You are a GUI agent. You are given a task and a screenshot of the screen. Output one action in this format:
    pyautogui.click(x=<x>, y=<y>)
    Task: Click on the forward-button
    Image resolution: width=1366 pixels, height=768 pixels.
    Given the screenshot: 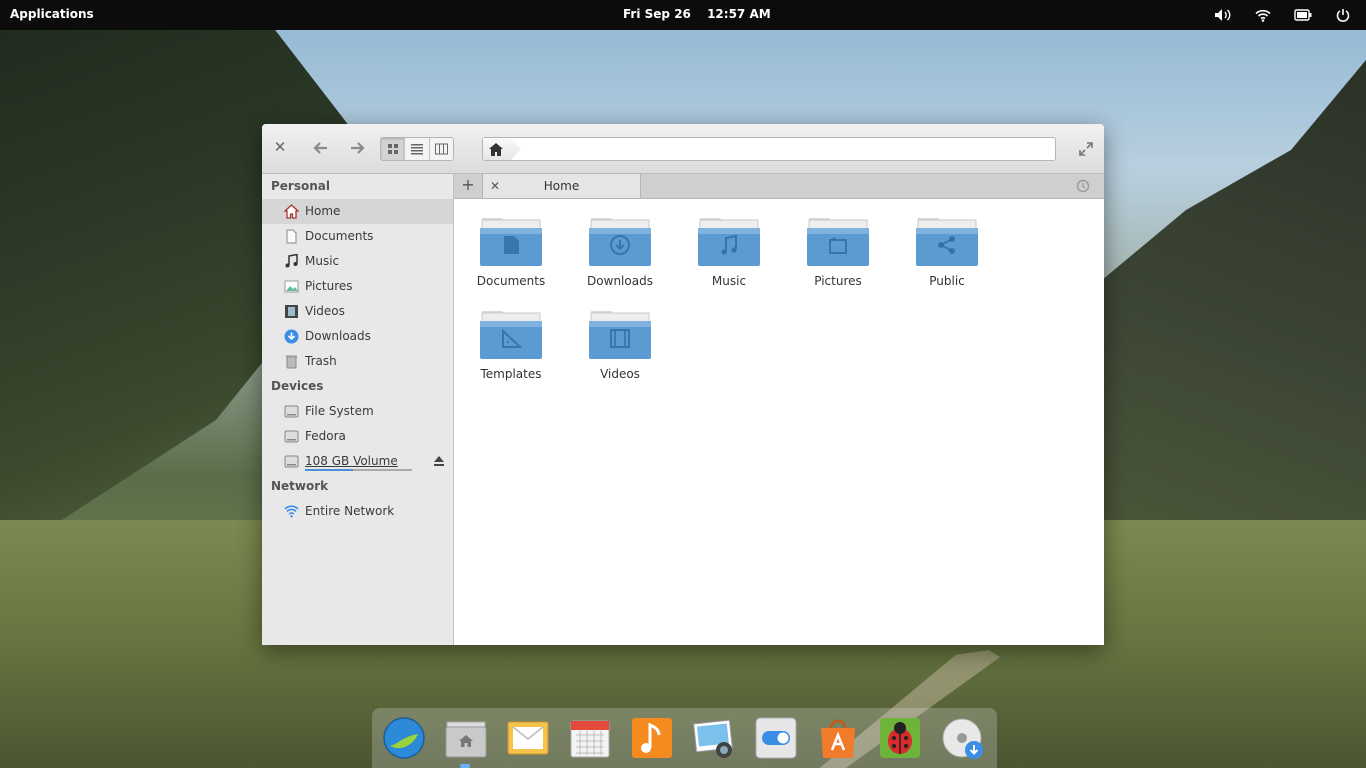 What is the action you would take?
    pyautogui.click(x=358, y=149)
    